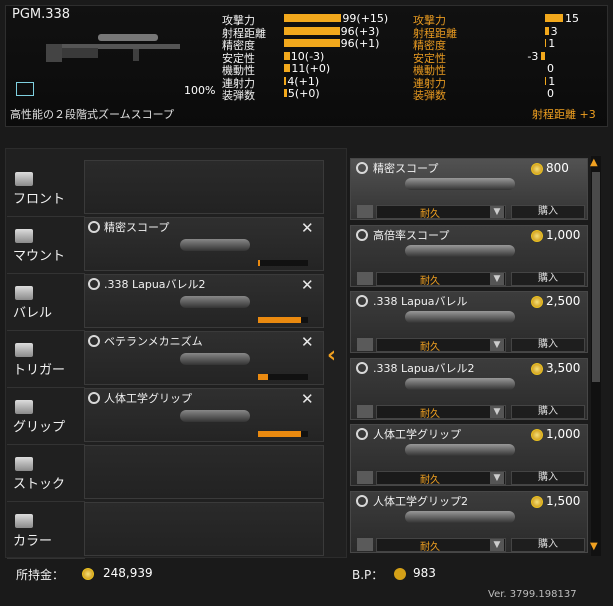 The height and width of the screenshot is (606, 613). I want to click on scrollbar-thumb, so click(596, 277).